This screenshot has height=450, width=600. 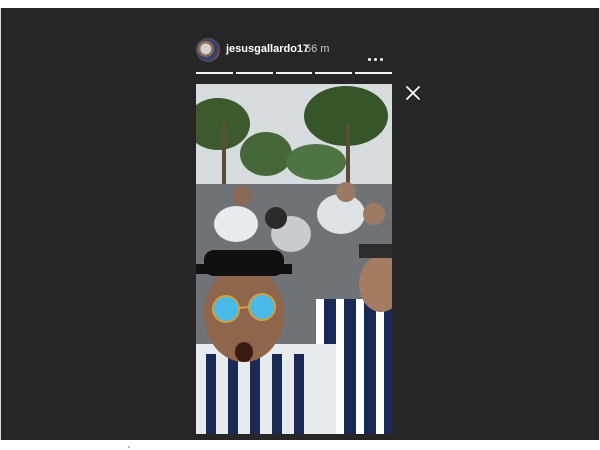 What do you see at coordinates (267, 49) in the screenshot?
I see `story-username: jesusgallardo17` at bounding box center [267, 49].